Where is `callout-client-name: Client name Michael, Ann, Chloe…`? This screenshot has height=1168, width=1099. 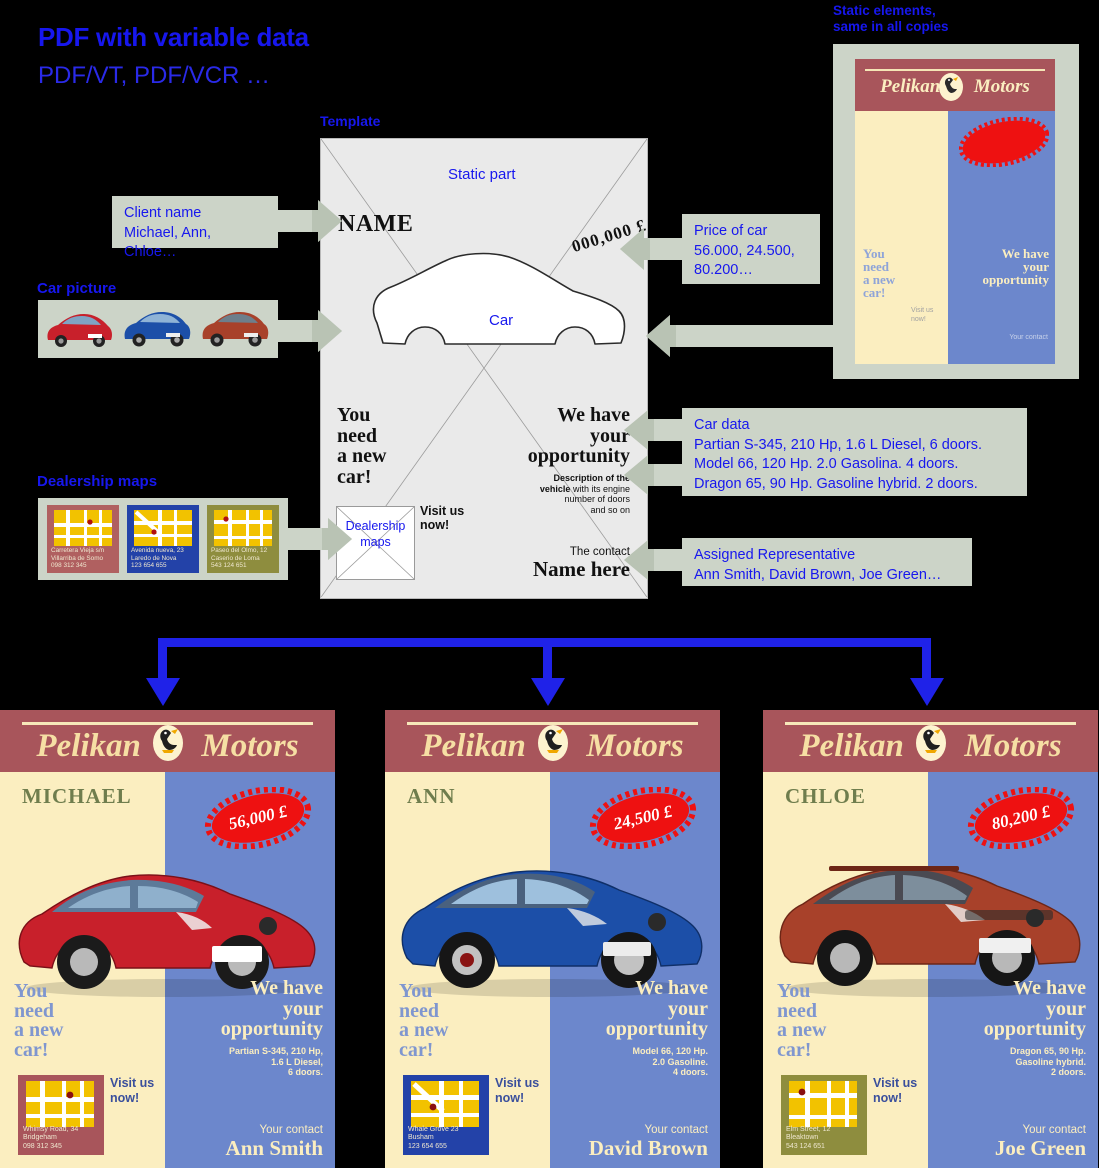
callout-client-name: Client name Michael, Ann, Chloe… is located at coordinates (195, 228).